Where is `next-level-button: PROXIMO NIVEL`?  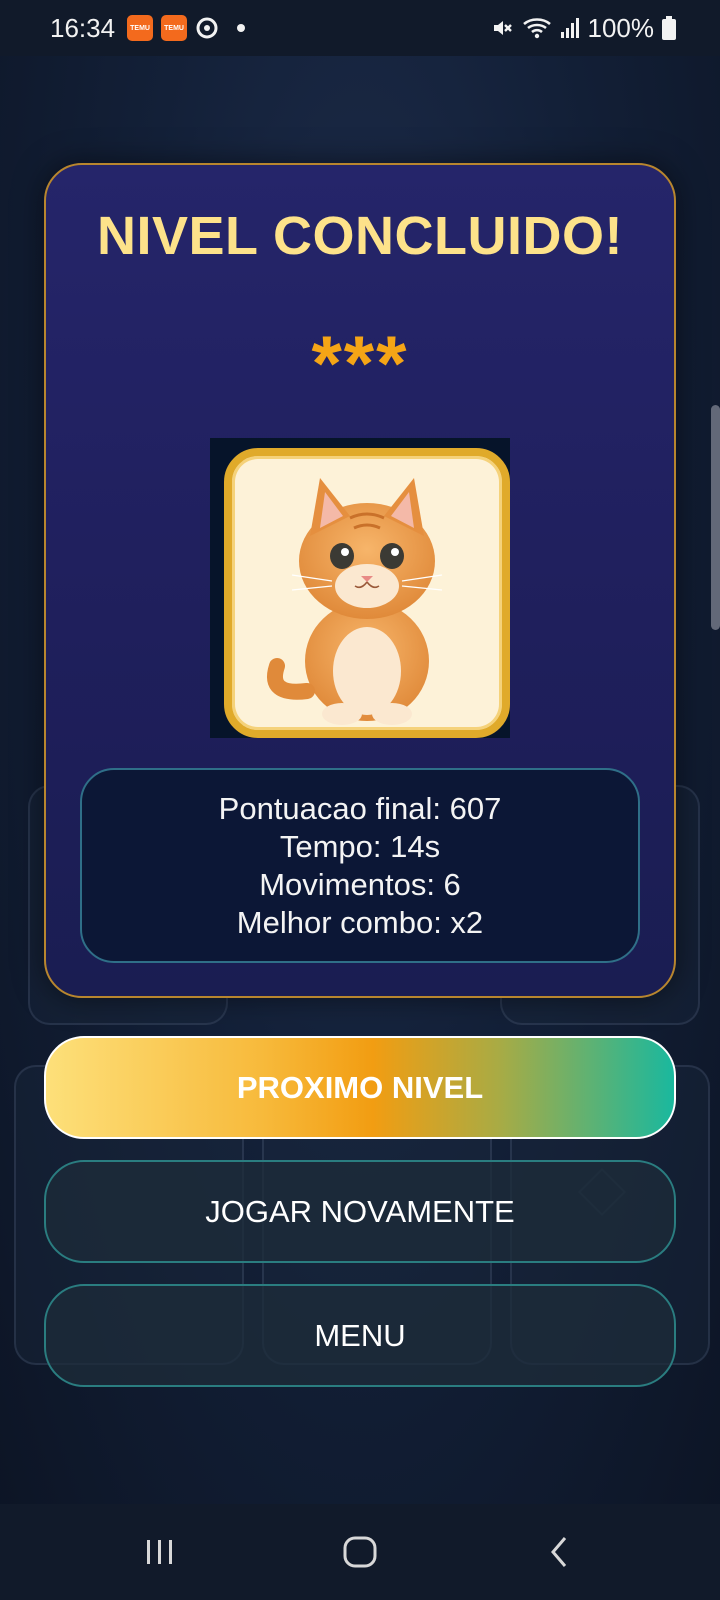 next-level-button: PROXIMO NIVEL is located at coordinates (360, 1087).